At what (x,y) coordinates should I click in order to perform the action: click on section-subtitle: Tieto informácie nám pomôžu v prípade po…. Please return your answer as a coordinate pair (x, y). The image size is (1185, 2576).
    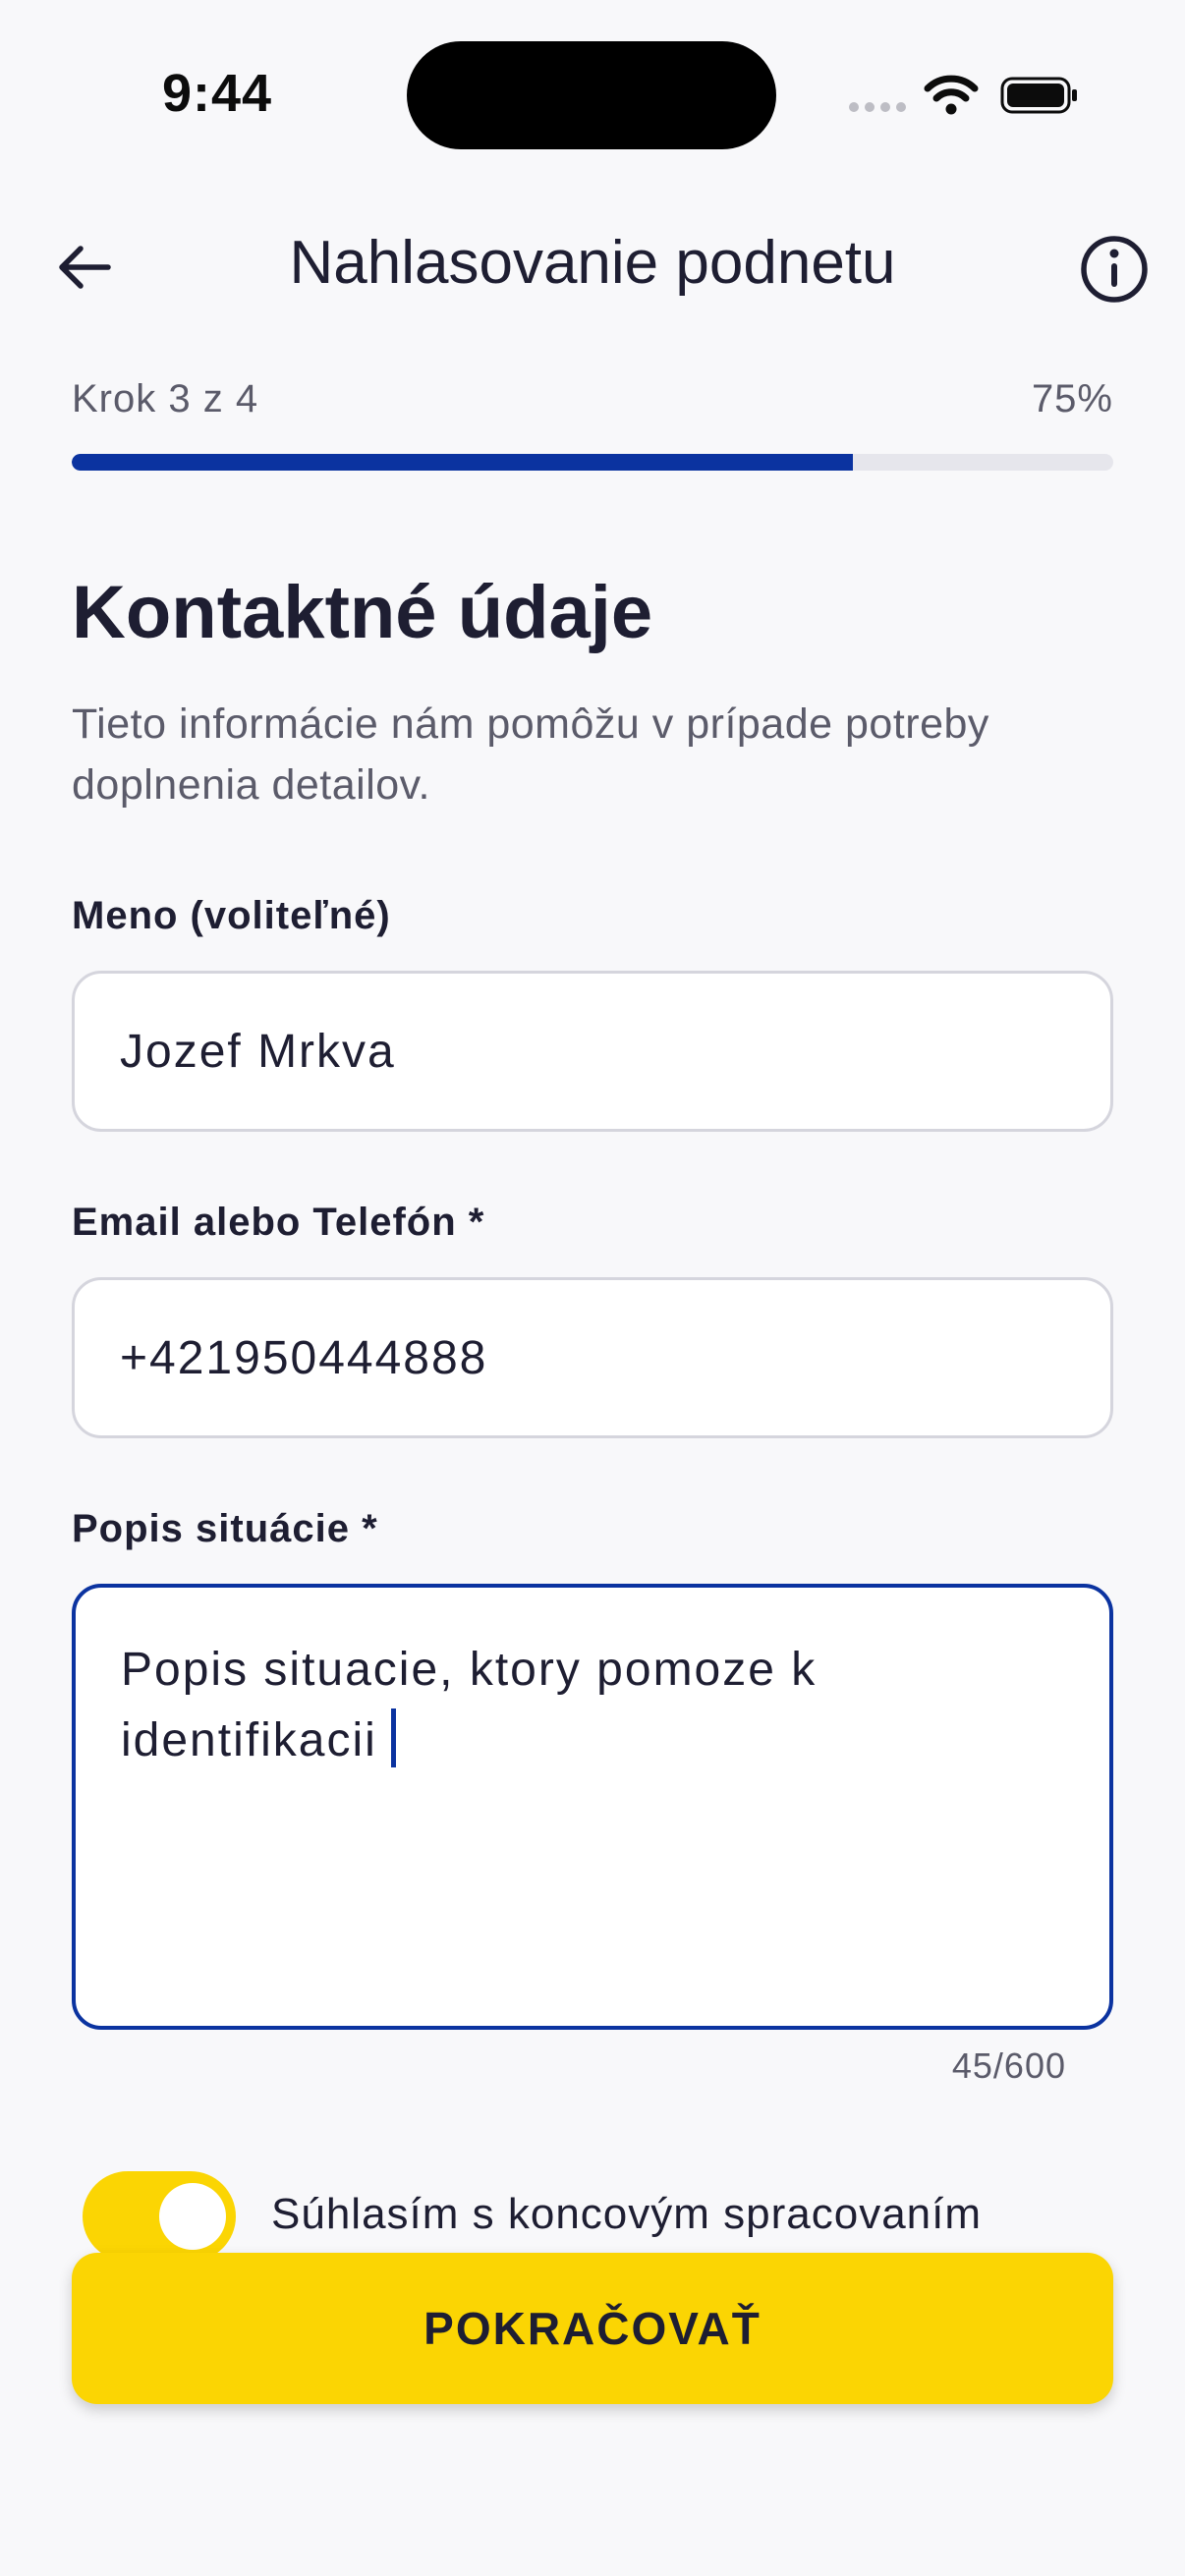
    Looking at the image, I should click on (530, 754).